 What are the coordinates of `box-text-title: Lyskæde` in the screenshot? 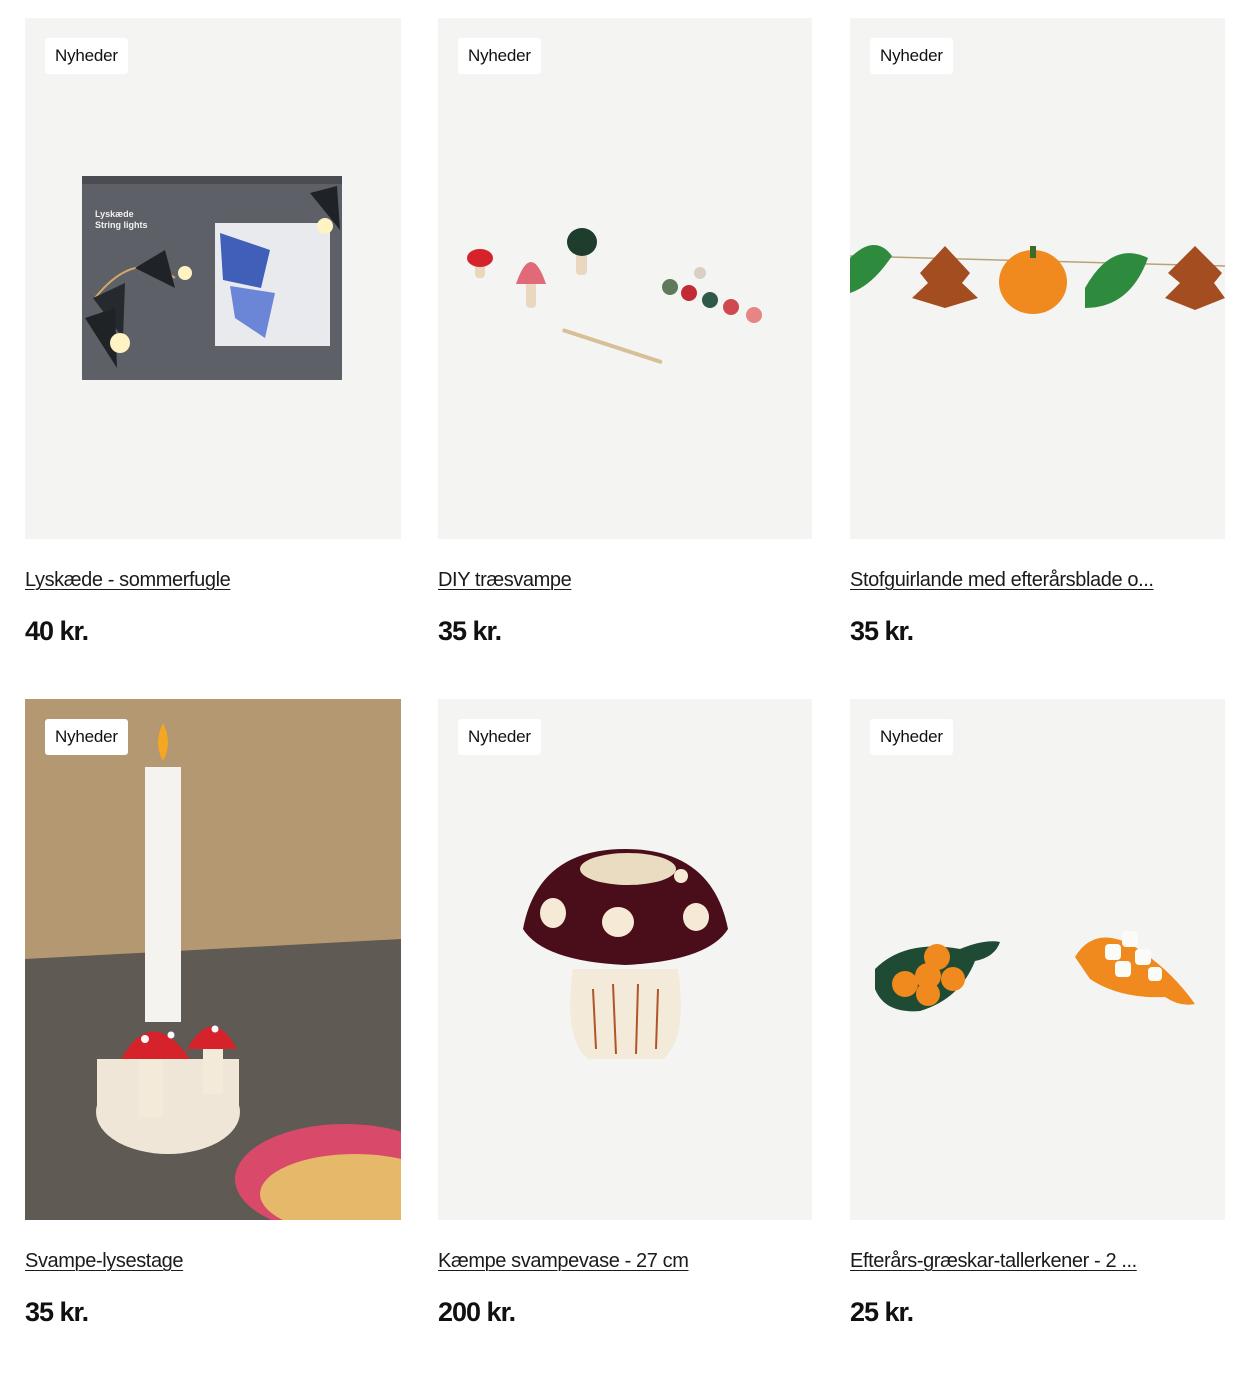 It's located at (114, 214).